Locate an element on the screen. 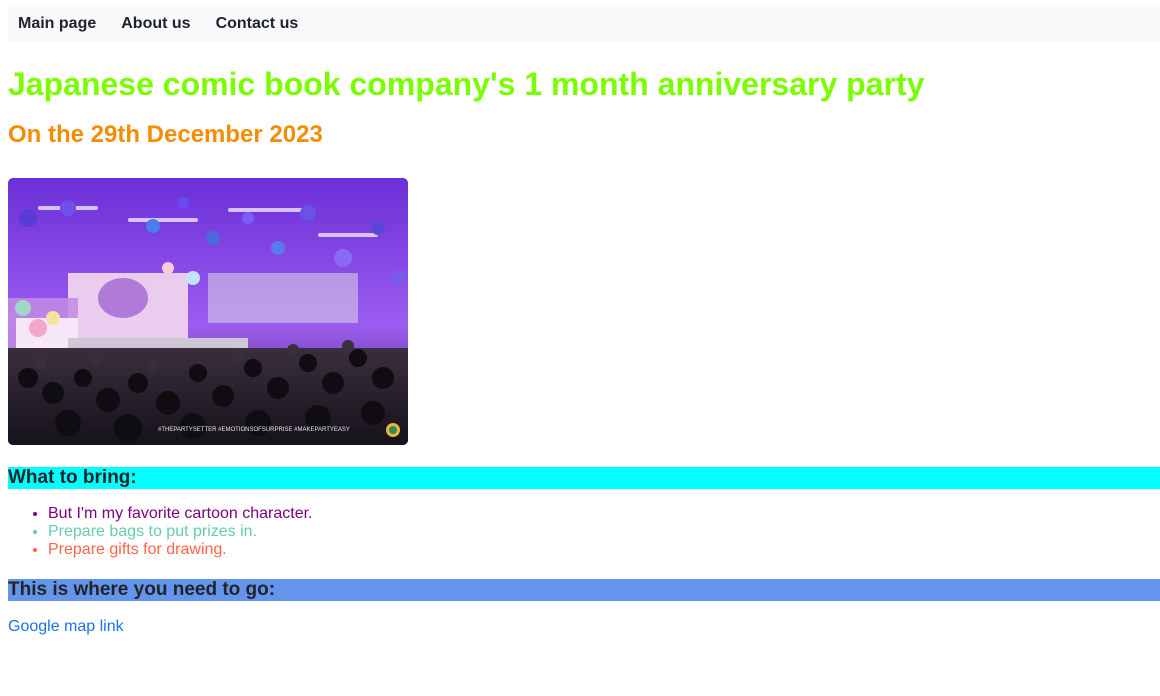  list-item: But I'm my favorite cartoon character. is located at coordinates (604, 514).